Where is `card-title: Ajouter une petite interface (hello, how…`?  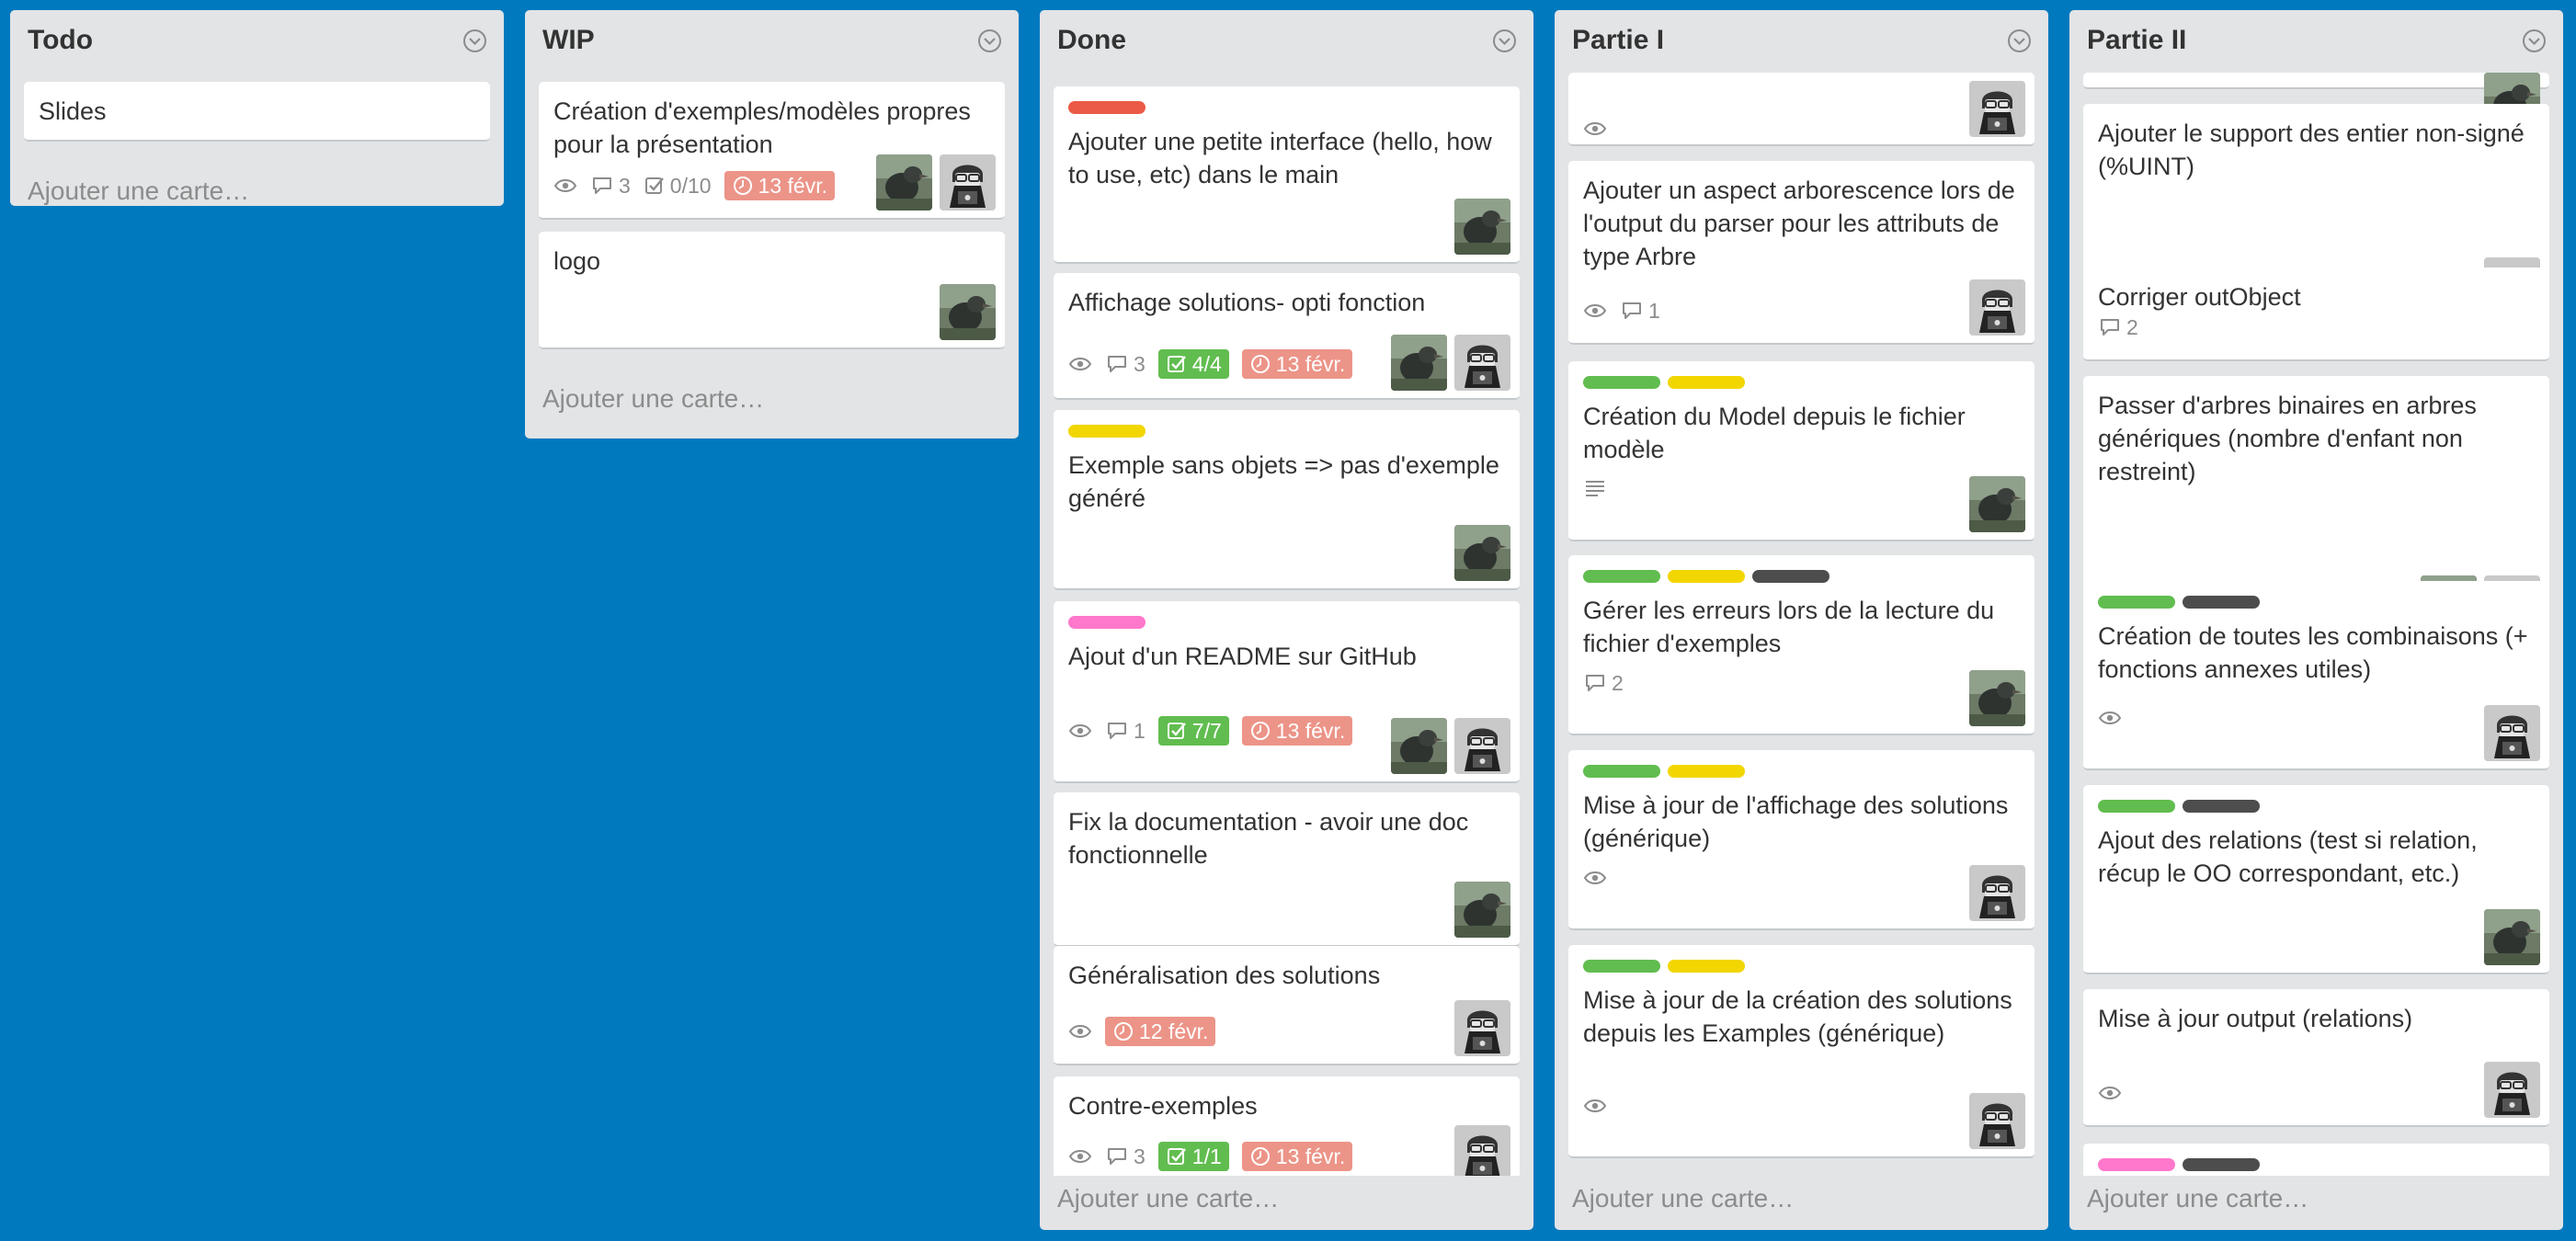
card-title: Ajouter une petite interface (hello, how… is located at coordinates (1280, 158).